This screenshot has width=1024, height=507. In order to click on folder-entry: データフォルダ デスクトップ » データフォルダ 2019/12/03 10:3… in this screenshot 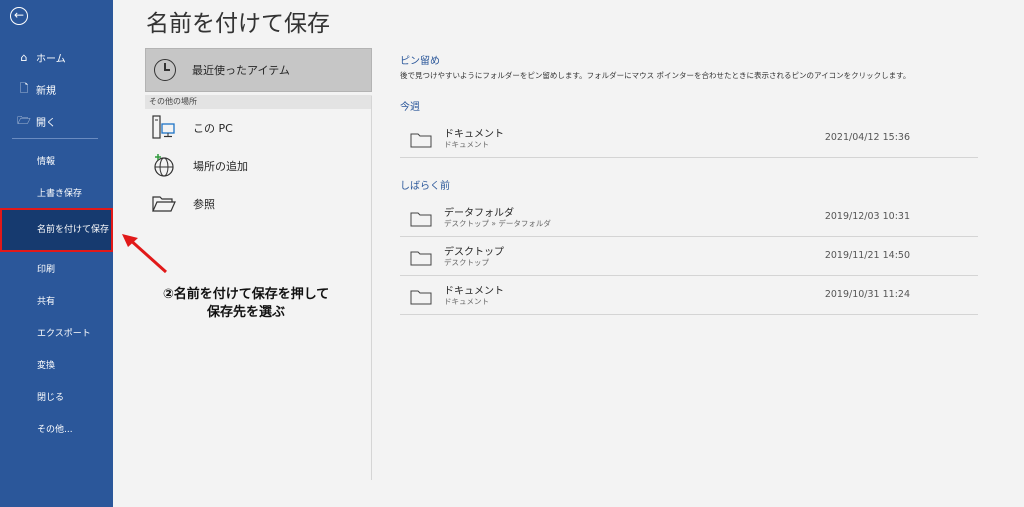, I will do `click(689, 217)`.